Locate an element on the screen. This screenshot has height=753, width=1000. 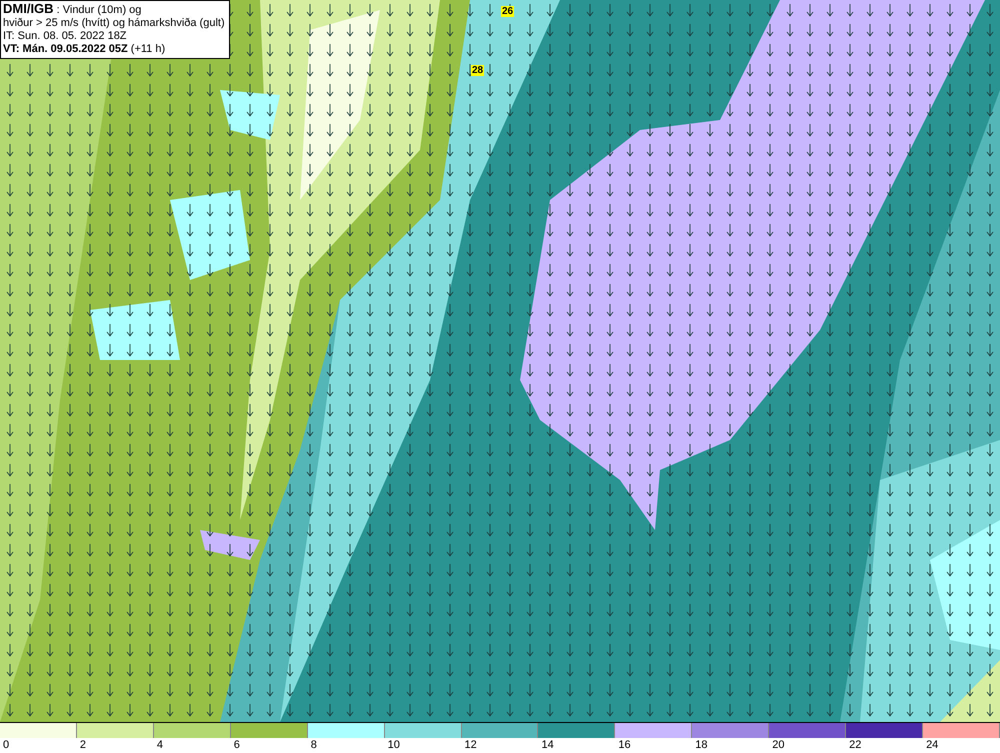
forecast-offset: (+11 h) is located at coordinates (148, 49).